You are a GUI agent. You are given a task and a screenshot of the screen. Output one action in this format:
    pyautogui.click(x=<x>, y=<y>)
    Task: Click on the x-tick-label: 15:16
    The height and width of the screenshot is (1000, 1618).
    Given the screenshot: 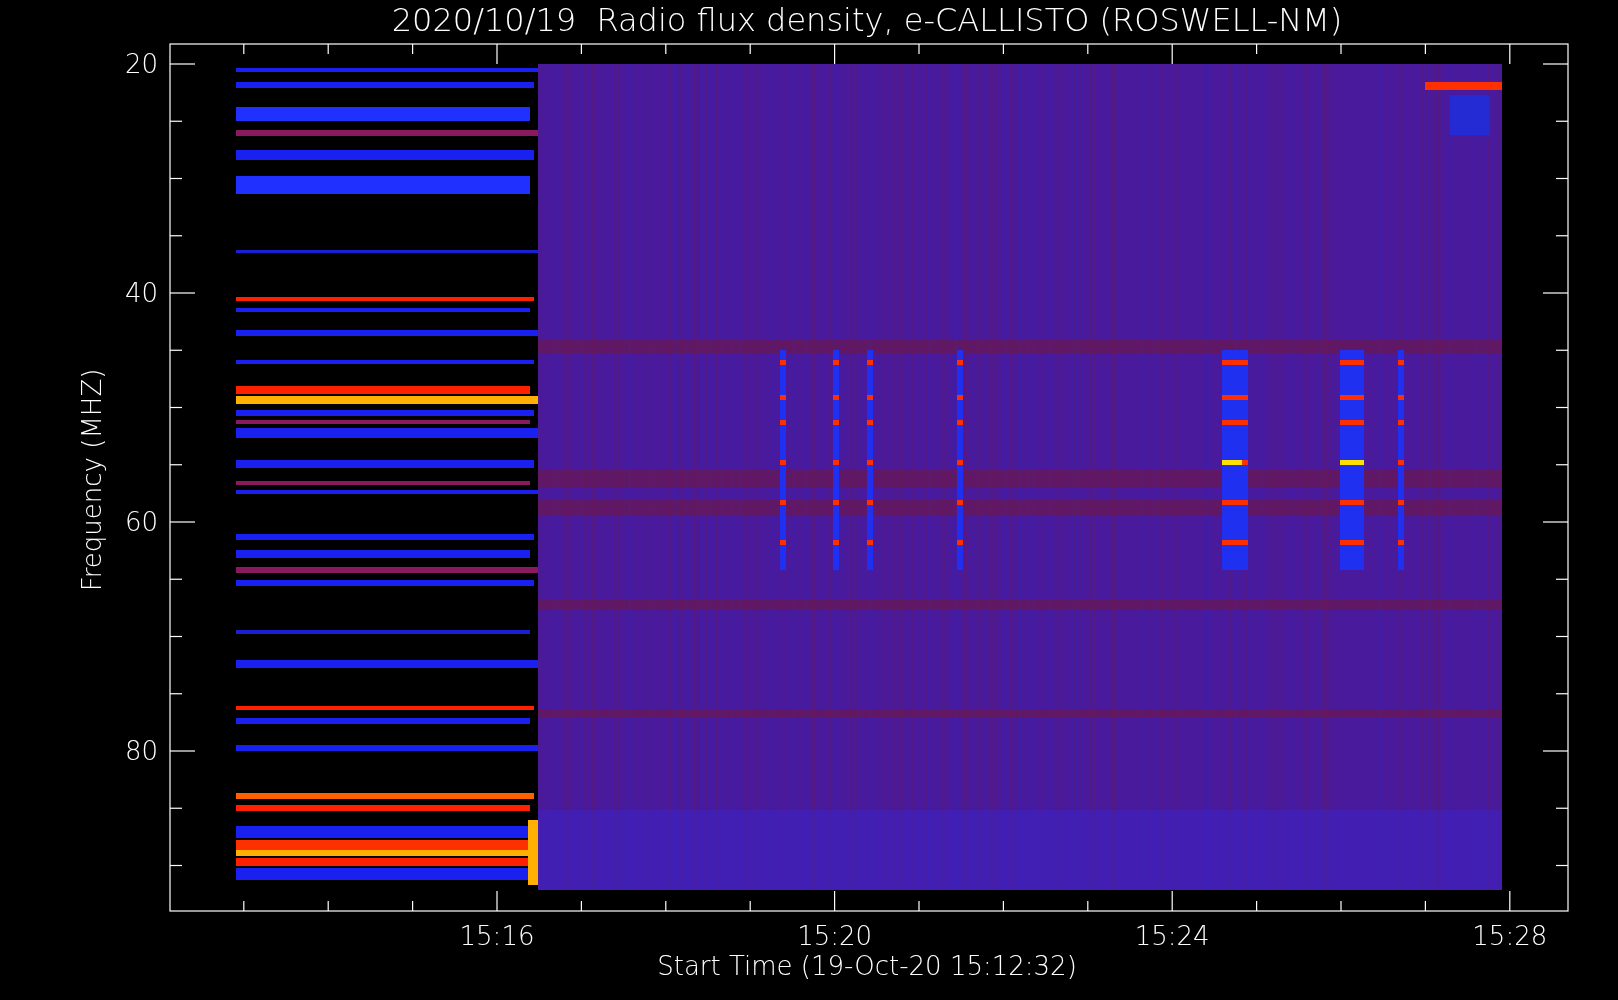 What is the action you would take?
    pyautogui.click(x=497, y=936)
    